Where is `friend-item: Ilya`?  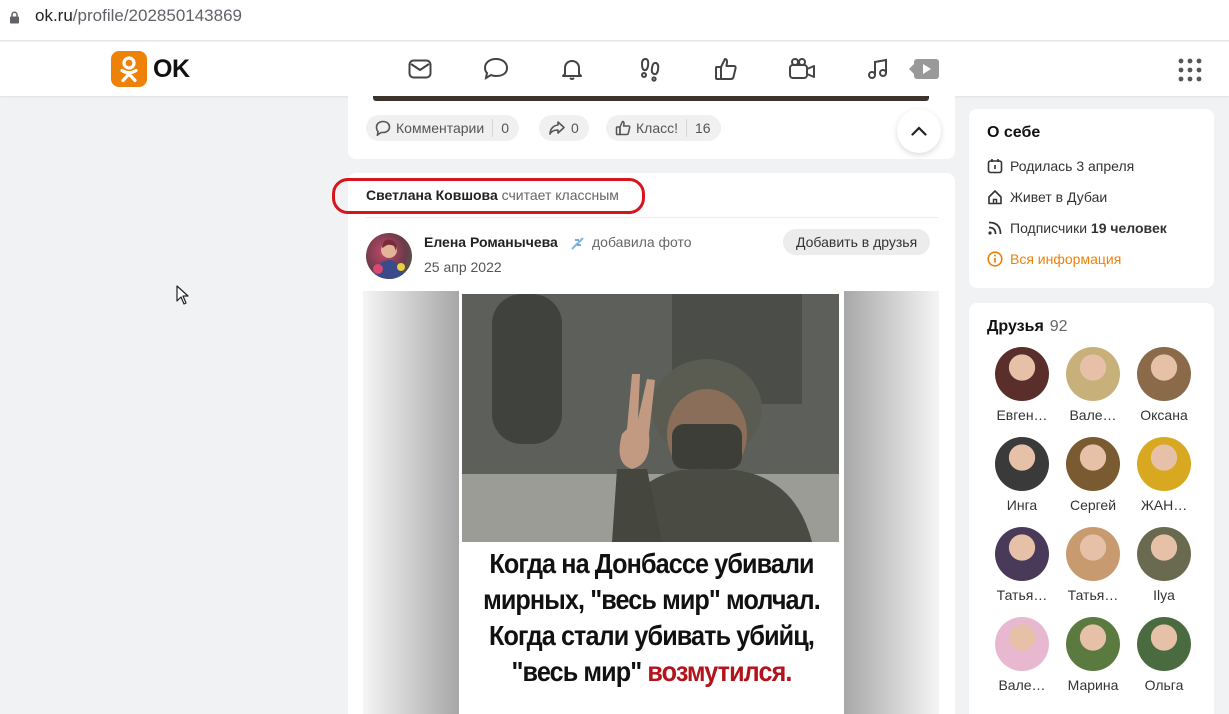 friend-item: Ilya is located at coordinates (1164, 565).